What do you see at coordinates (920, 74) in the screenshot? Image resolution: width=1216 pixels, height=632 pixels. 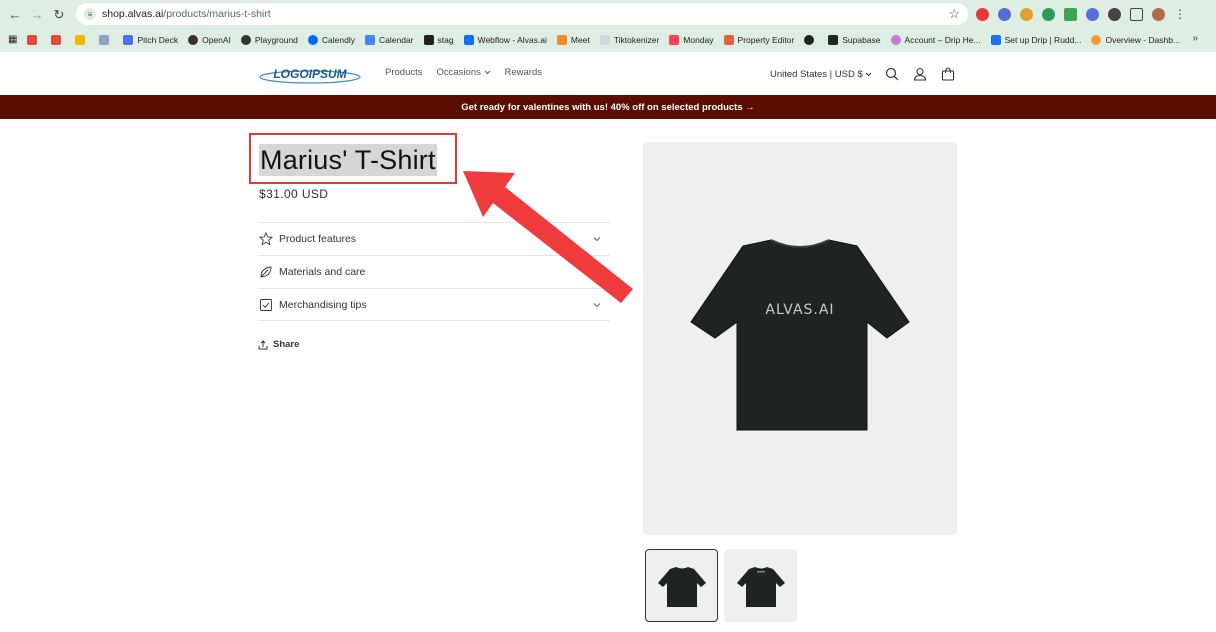 I see `account-icon` at bounding box center [920, 74].